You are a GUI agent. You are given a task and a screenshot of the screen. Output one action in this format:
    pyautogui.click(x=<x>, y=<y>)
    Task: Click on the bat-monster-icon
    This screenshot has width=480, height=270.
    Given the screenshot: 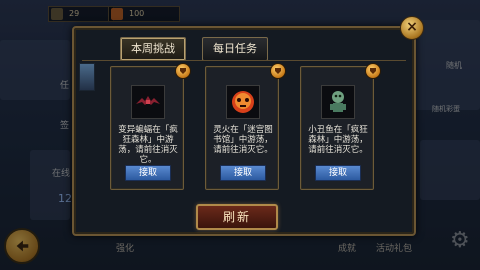 What is the action you would take?
    pyautogui.click(x=148, y=102)
    